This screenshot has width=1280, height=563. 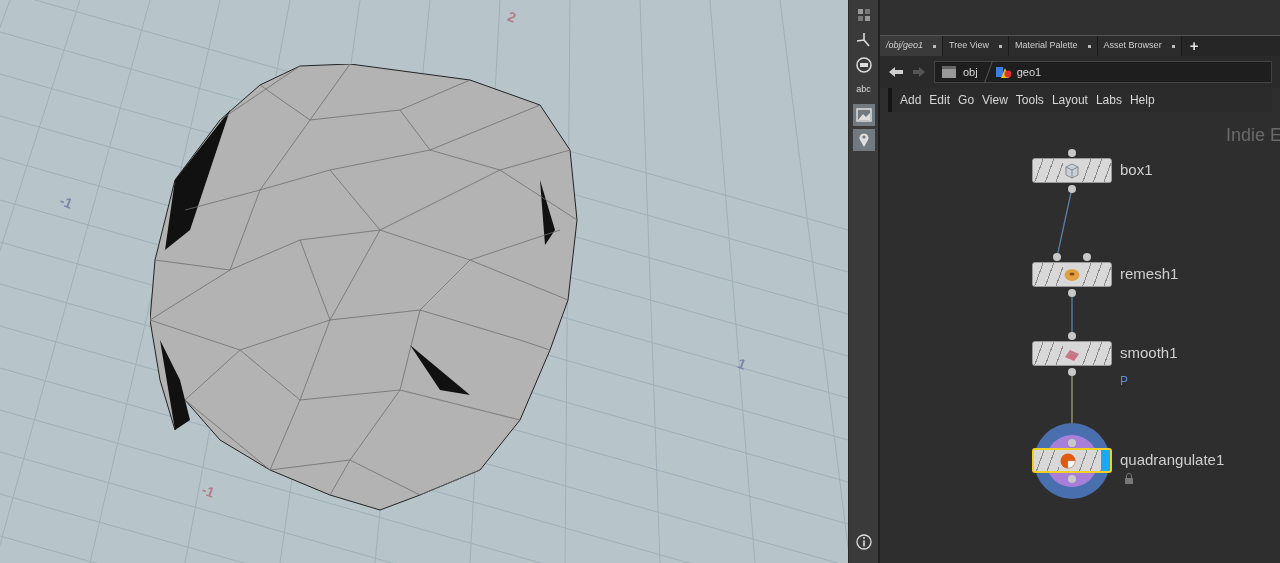 I want to click on tab: Tree View, so click(x=976, y=46).